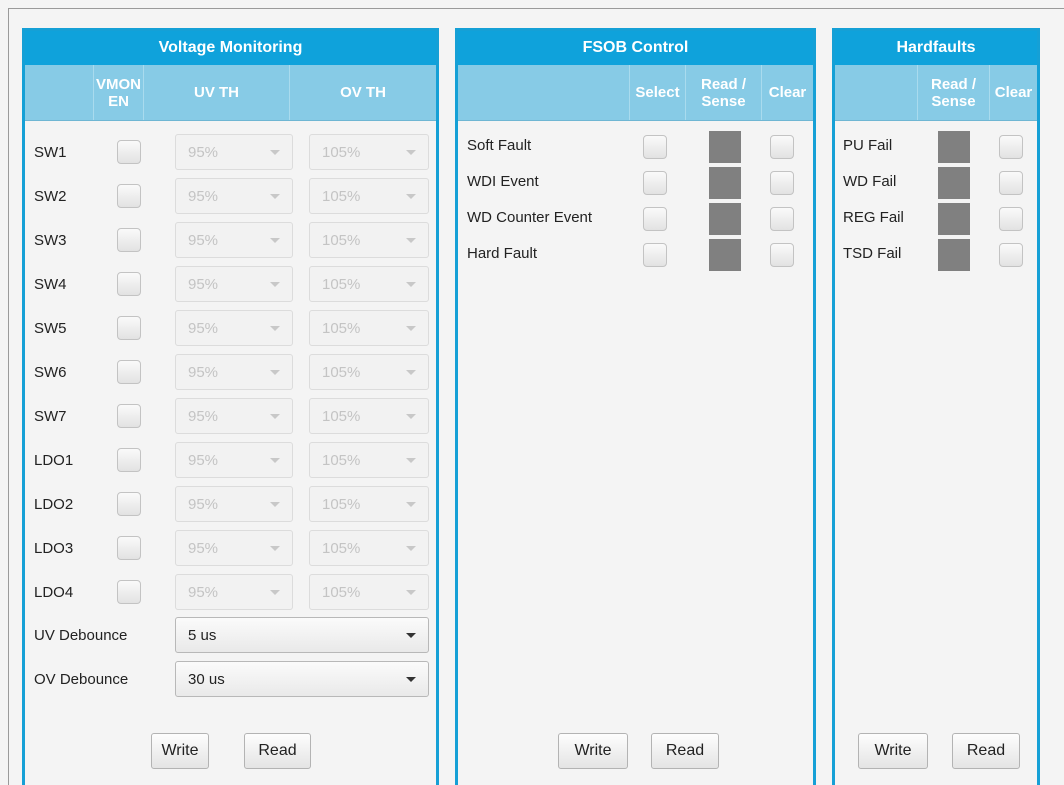  I want to click on voltage-write-button: Write, so click(180, 751).